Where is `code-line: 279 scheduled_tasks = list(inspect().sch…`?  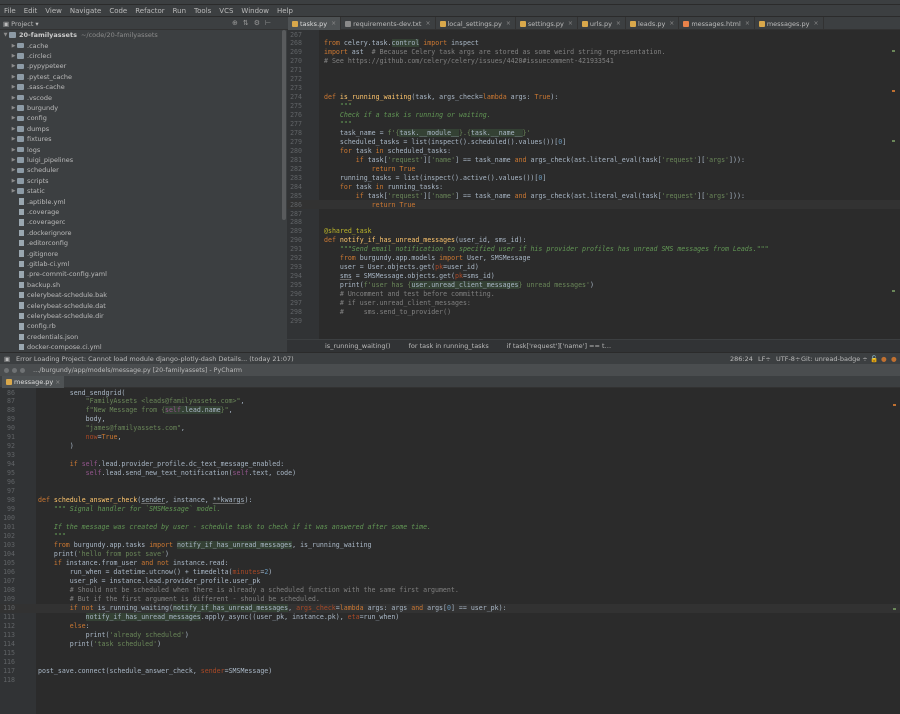
code-line: 279 scheduled_tasks = list(inspect().sch… is located at coordinates (593, 141).